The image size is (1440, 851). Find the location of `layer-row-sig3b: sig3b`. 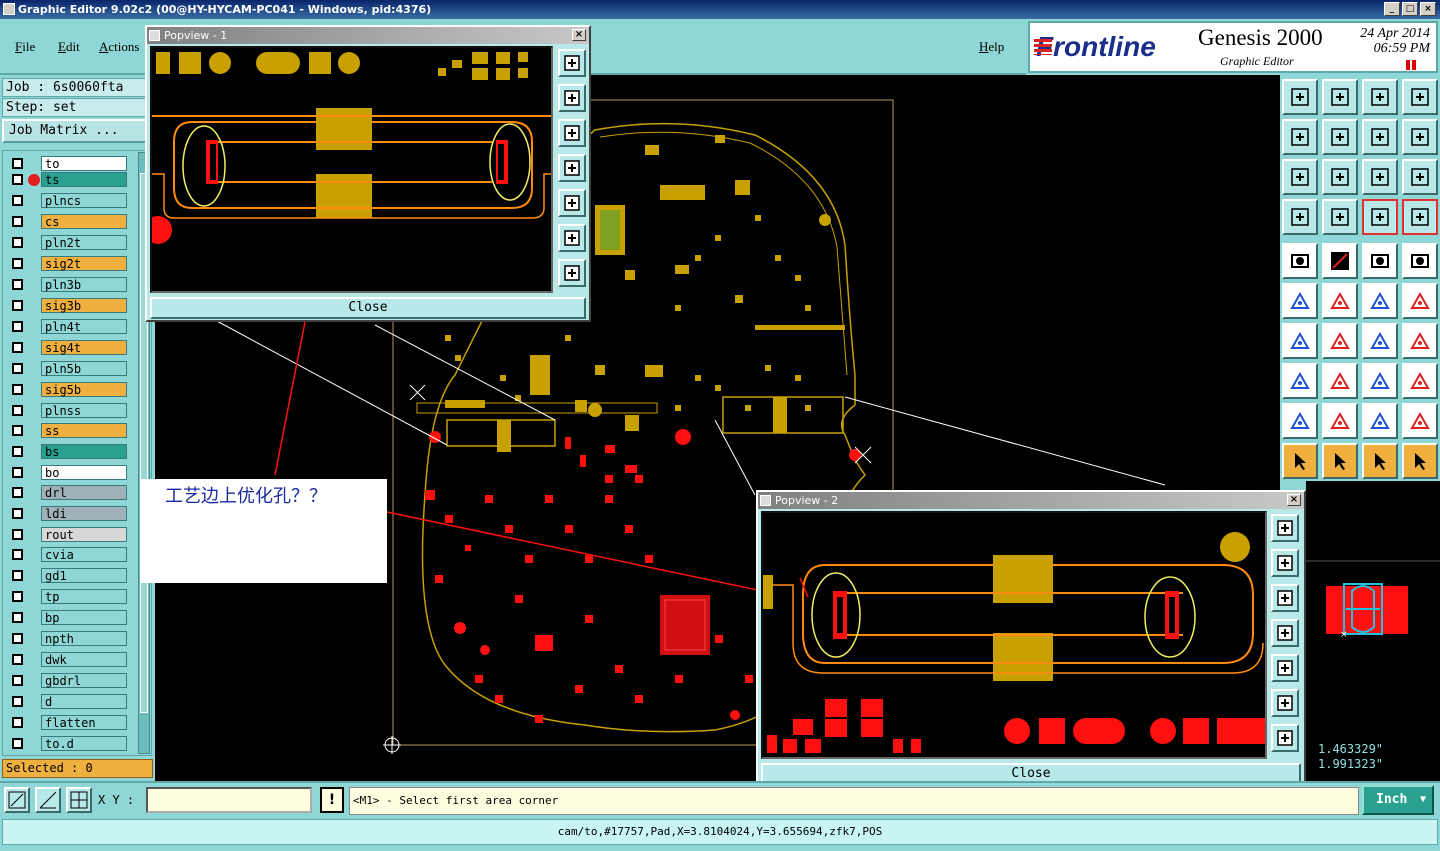

layer-row-sig3b: sig3b is located at coordinates (66, 305).